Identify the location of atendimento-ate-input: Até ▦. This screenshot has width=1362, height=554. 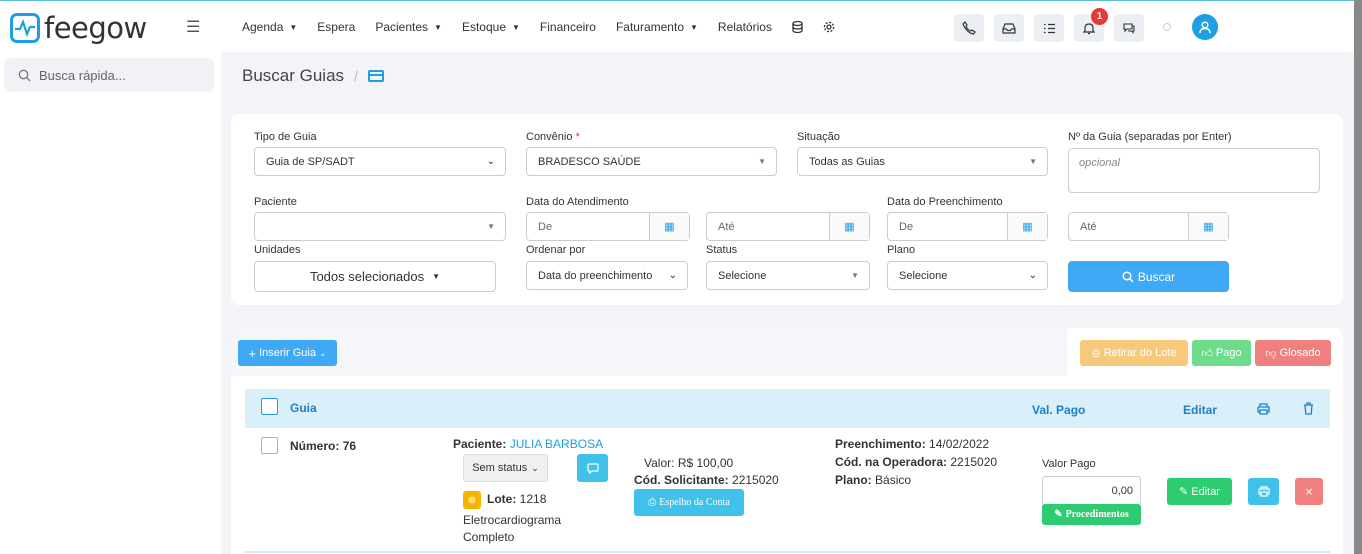
(788, 226).